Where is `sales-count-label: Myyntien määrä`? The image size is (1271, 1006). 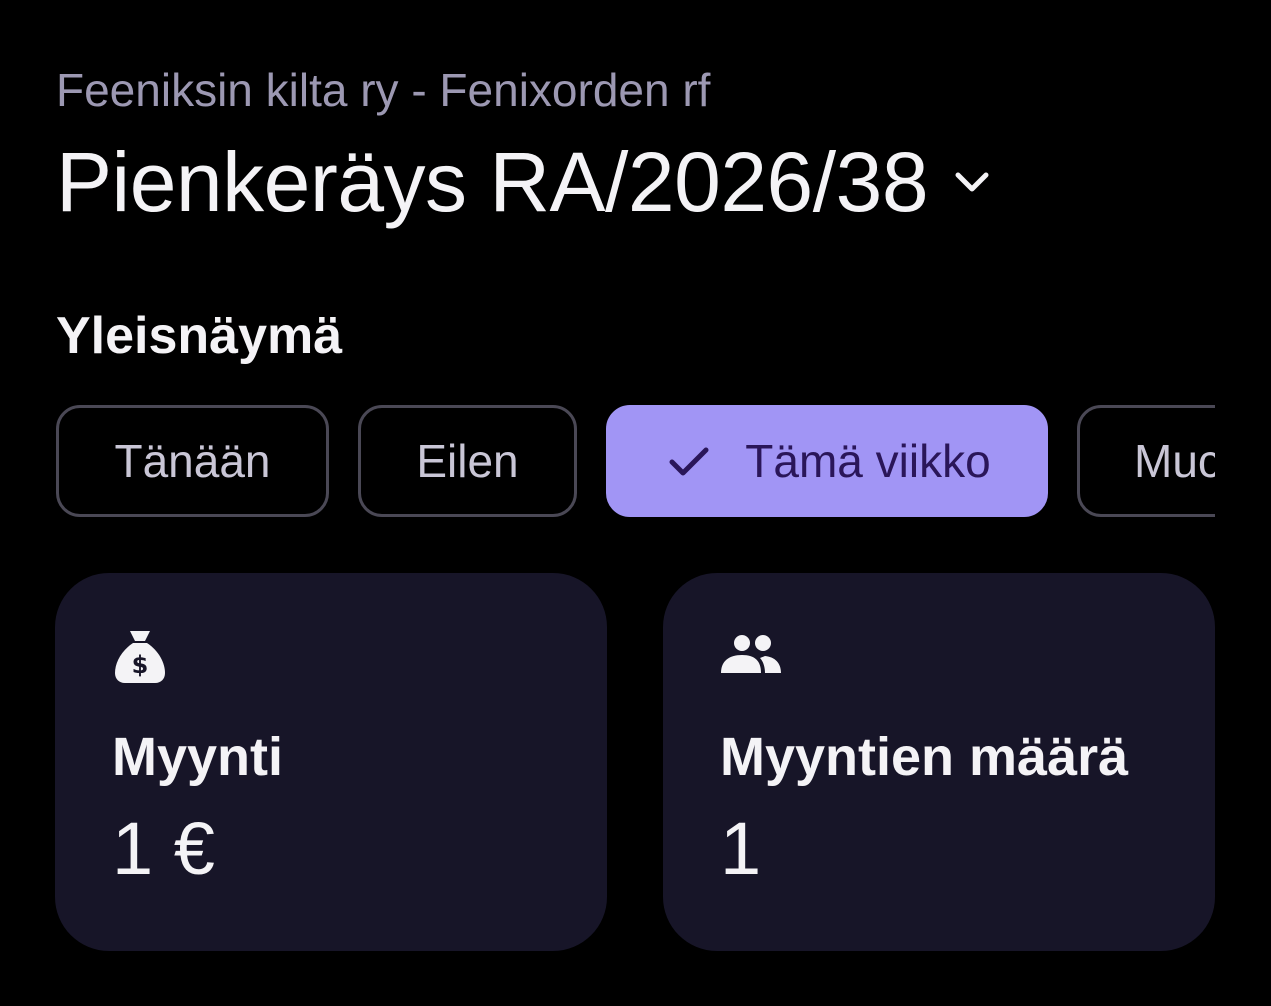
sales-count-label: Myyntien määrä is located at coordinates (924, 757).